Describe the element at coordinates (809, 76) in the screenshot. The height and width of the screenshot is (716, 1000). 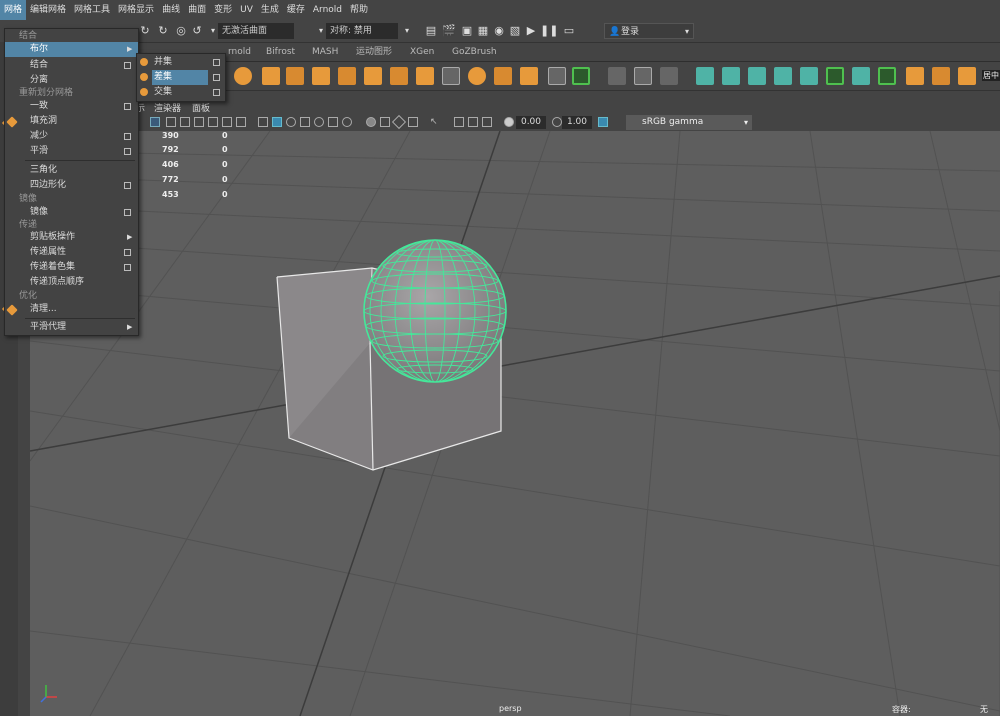
I see `poke-icon` at that location.